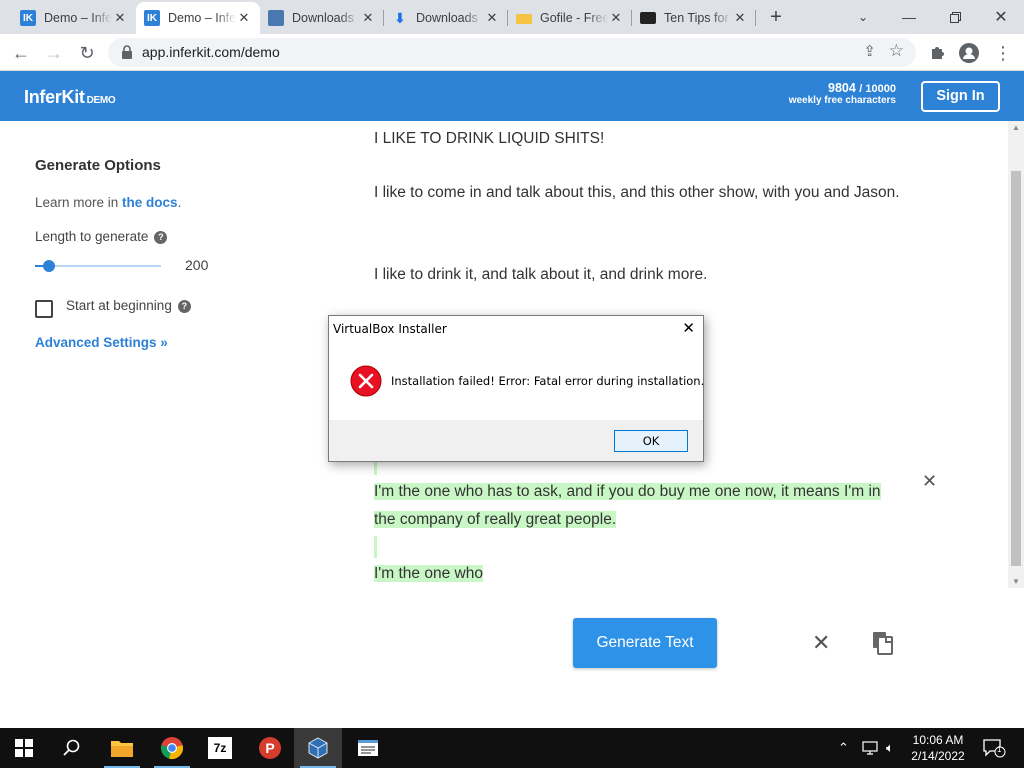 This screenshot has width=1024, height=768. What do you see at coordinates (122, 748) in the screenshot?
I see `file-explorer-icon` at bounding box center [122, 748].